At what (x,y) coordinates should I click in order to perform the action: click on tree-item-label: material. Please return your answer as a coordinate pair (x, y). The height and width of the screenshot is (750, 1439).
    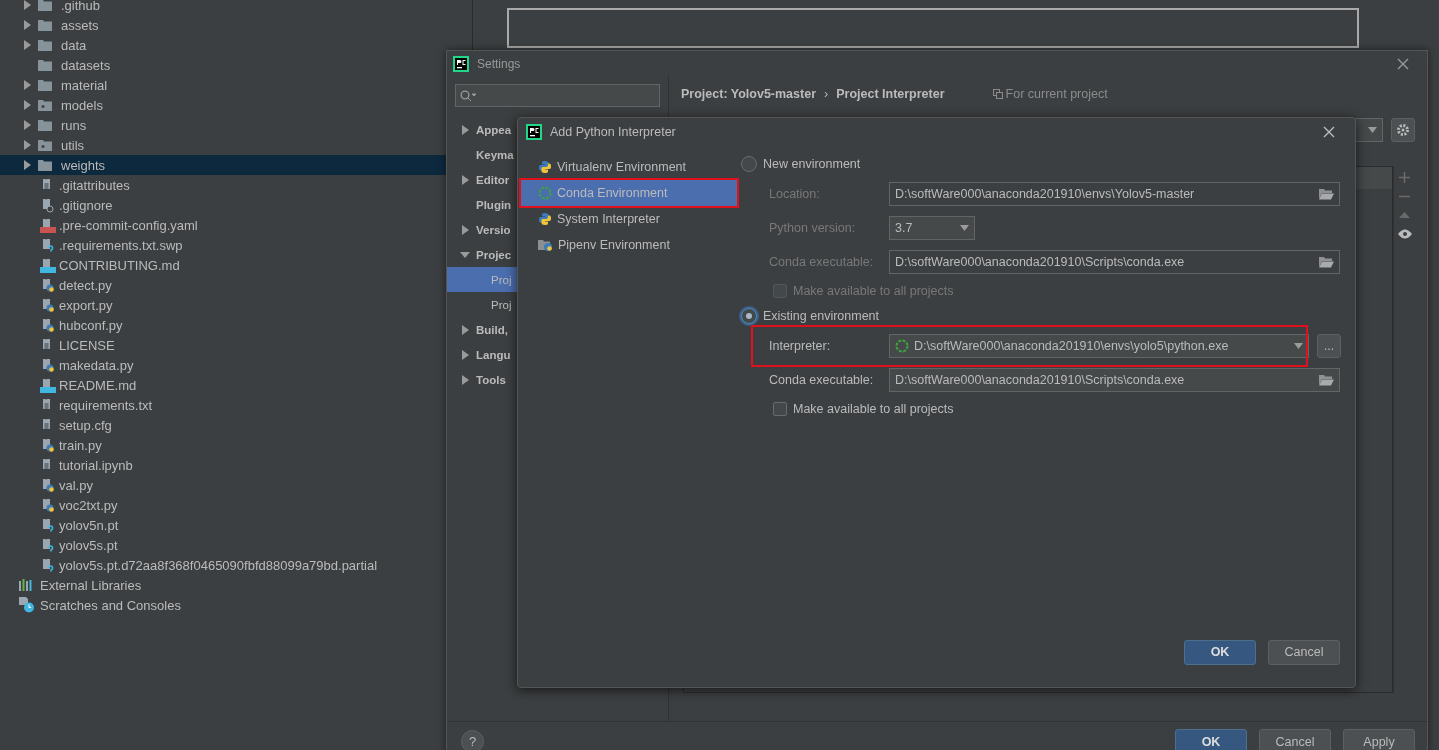
    Looking at the image, I should click on (84, 85).